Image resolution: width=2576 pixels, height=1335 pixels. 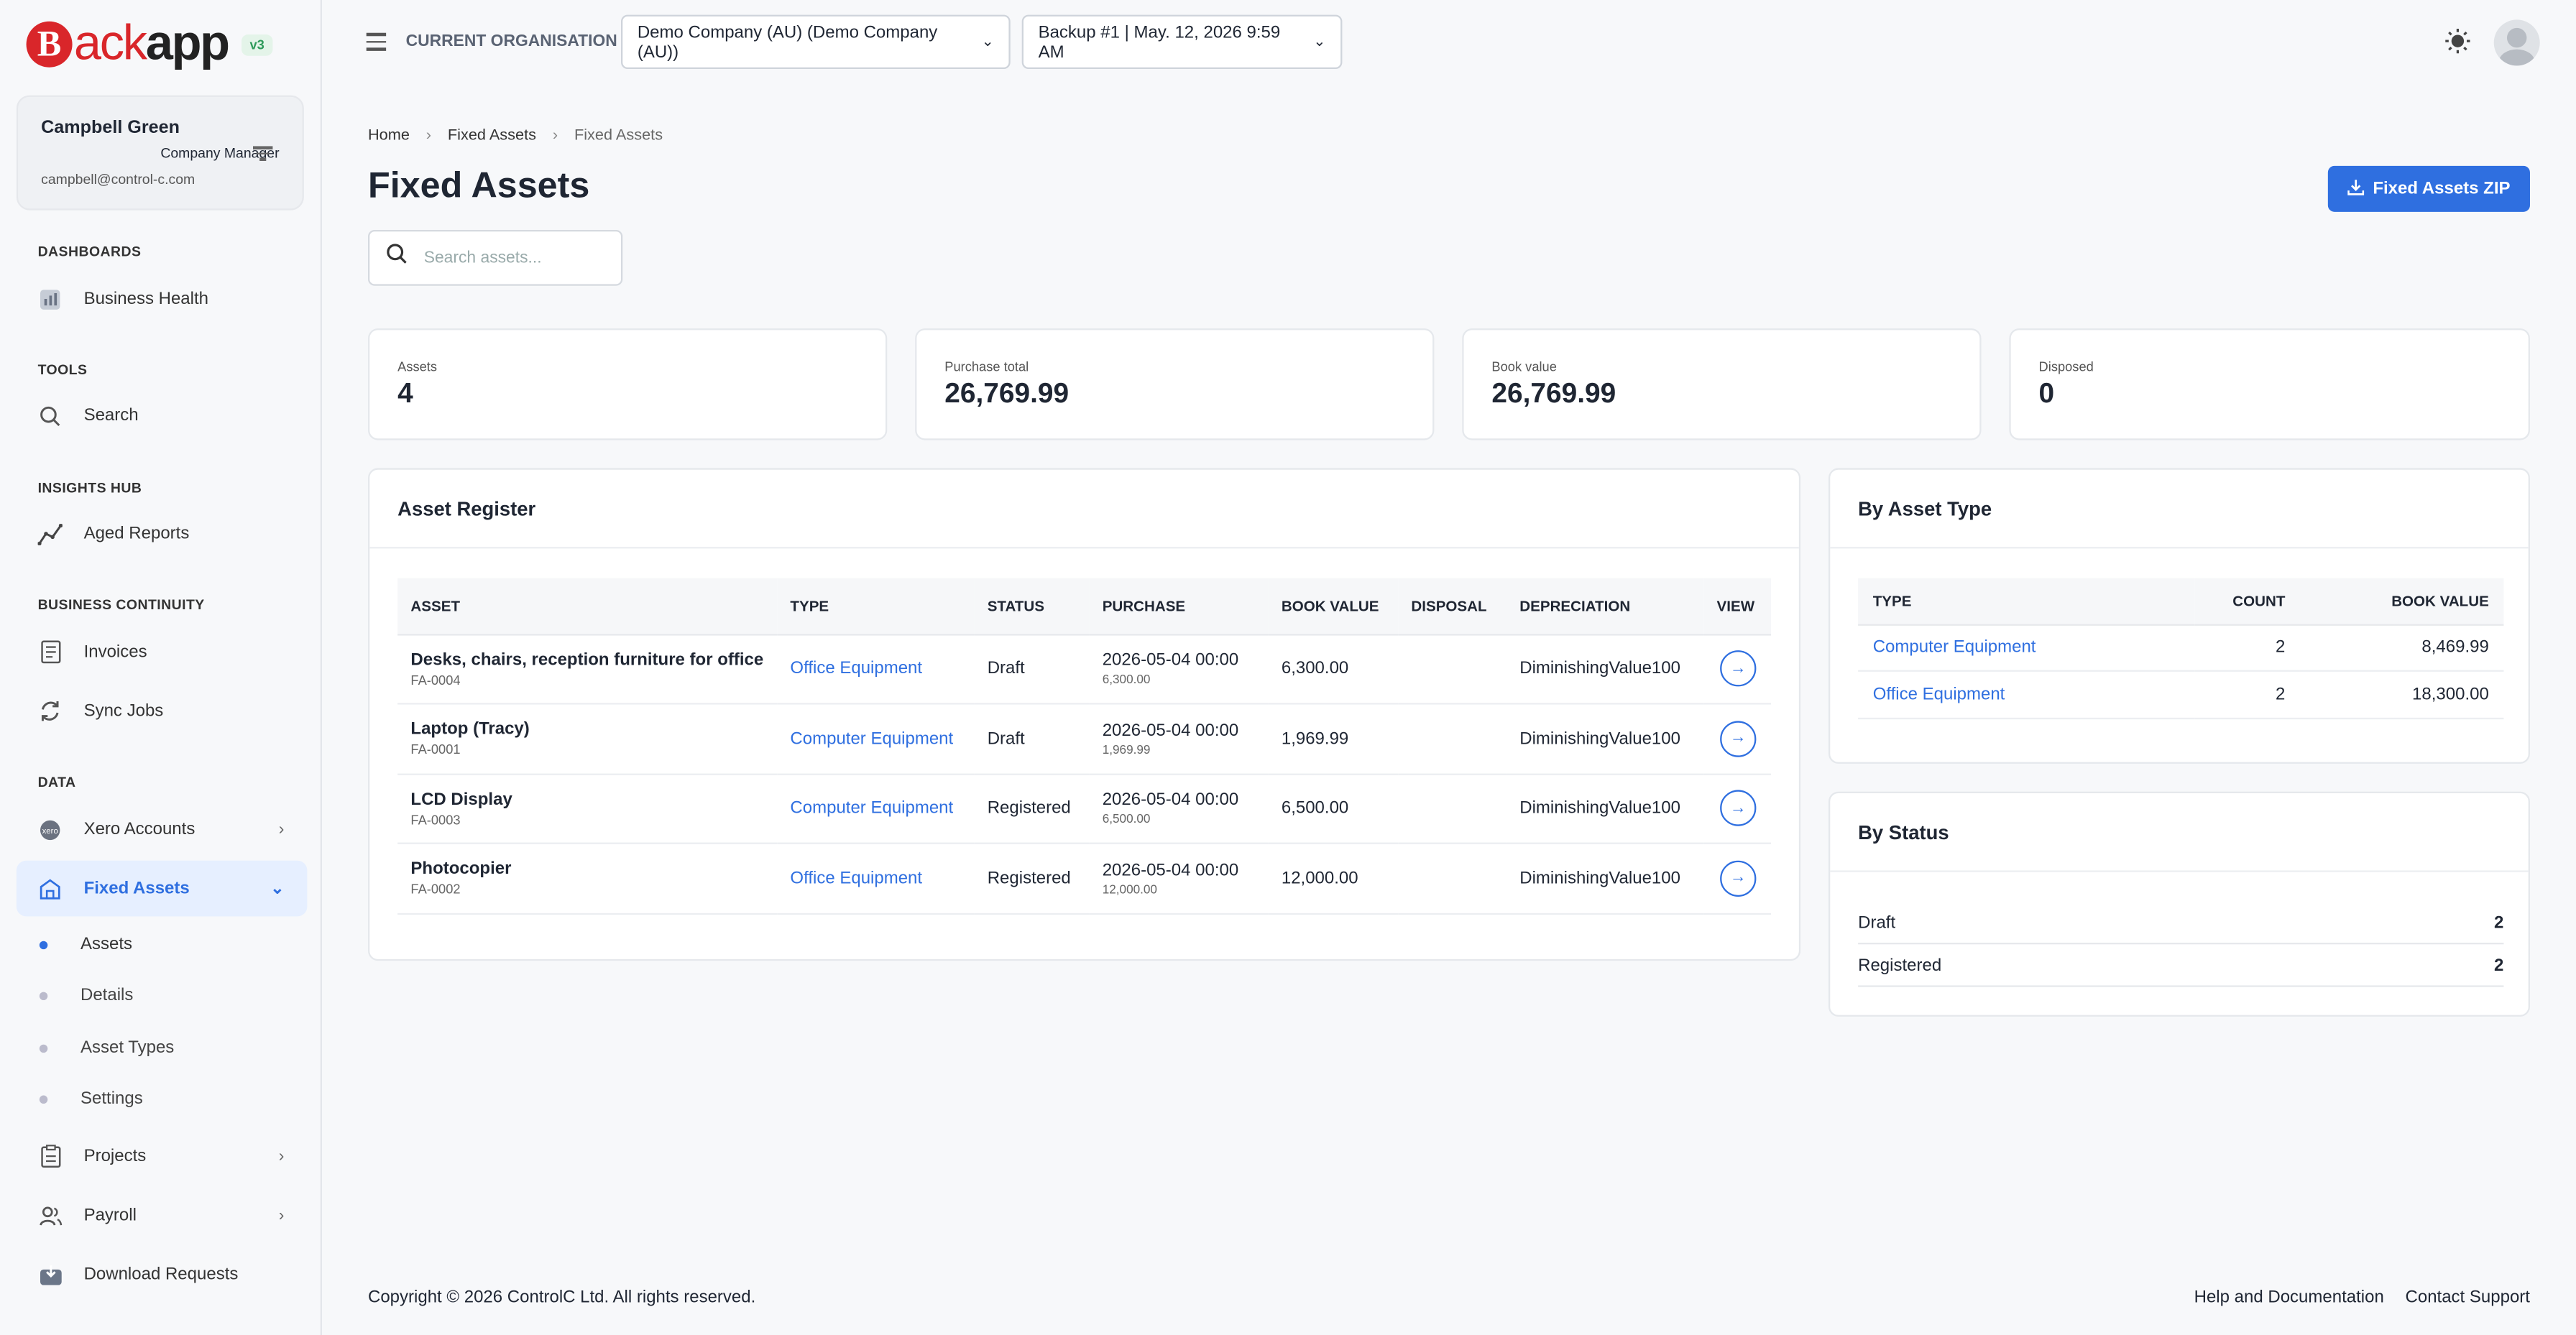 I want to click on section-tools: TOOLS, so click(x=62, y=369).